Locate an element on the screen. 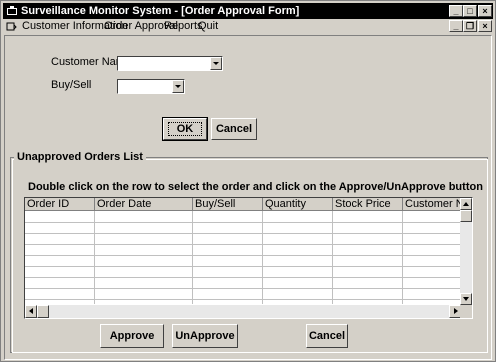 The height and width of the screenshot is (364, 498). document-icon is located at coordinates (11, 26).